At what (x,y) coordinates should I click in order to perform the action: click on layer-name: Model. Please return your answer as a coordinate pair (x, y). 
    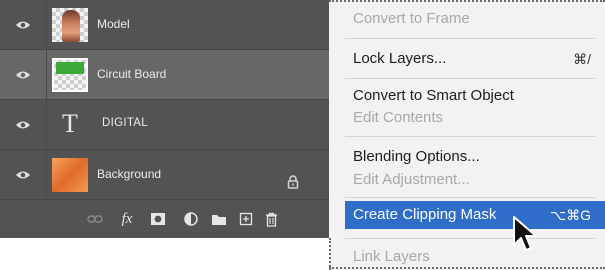
    Looking at the image, I should click on (113, 24).